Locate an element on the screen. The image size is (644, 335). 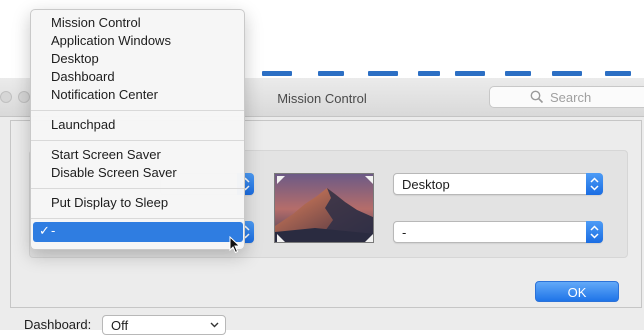
dashboard-popup: Off is located at coordinates (164, 325).